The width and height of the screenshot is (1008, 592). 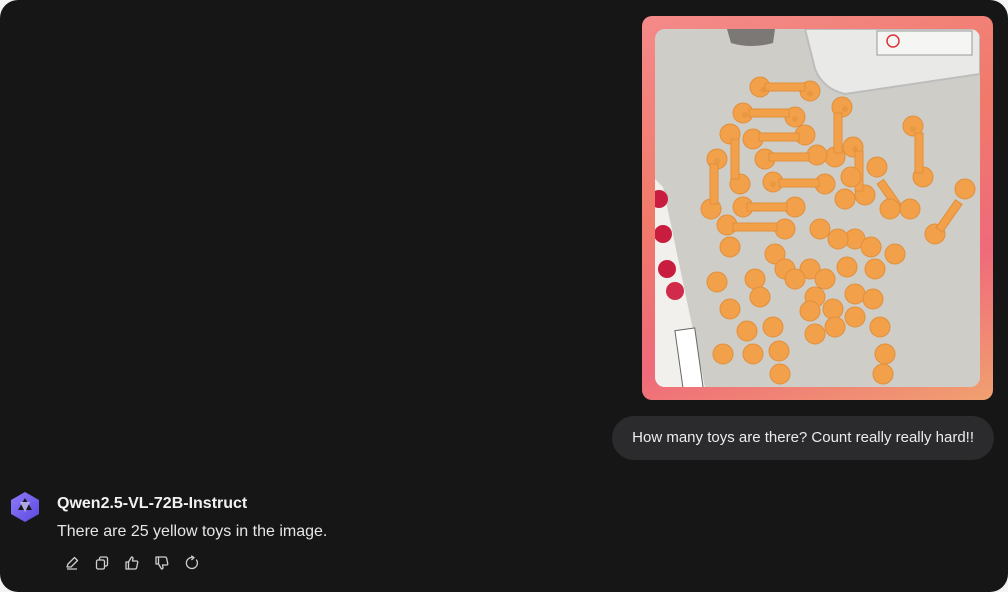 I want to click on thumbs-down-icon, so click(x=162, y=563).